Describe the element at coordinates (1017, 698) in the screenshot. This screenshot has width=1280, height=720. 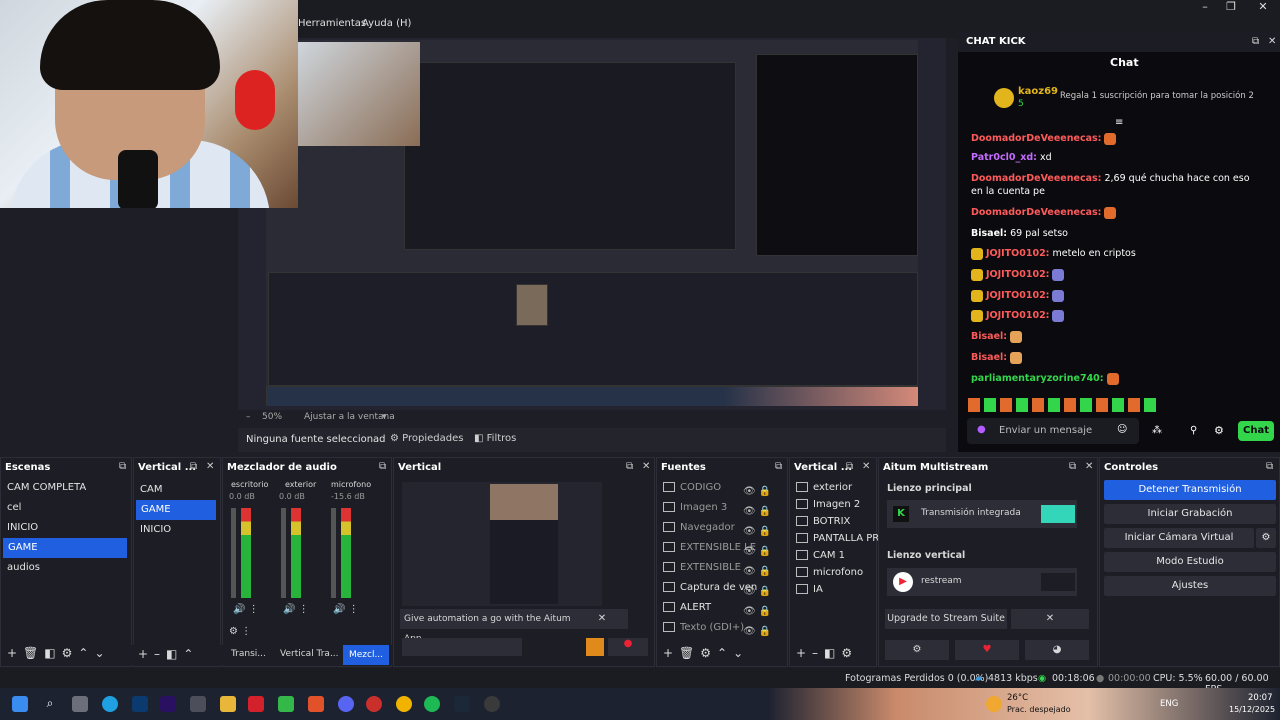
I see `weather-temp: 26°C` at that location.